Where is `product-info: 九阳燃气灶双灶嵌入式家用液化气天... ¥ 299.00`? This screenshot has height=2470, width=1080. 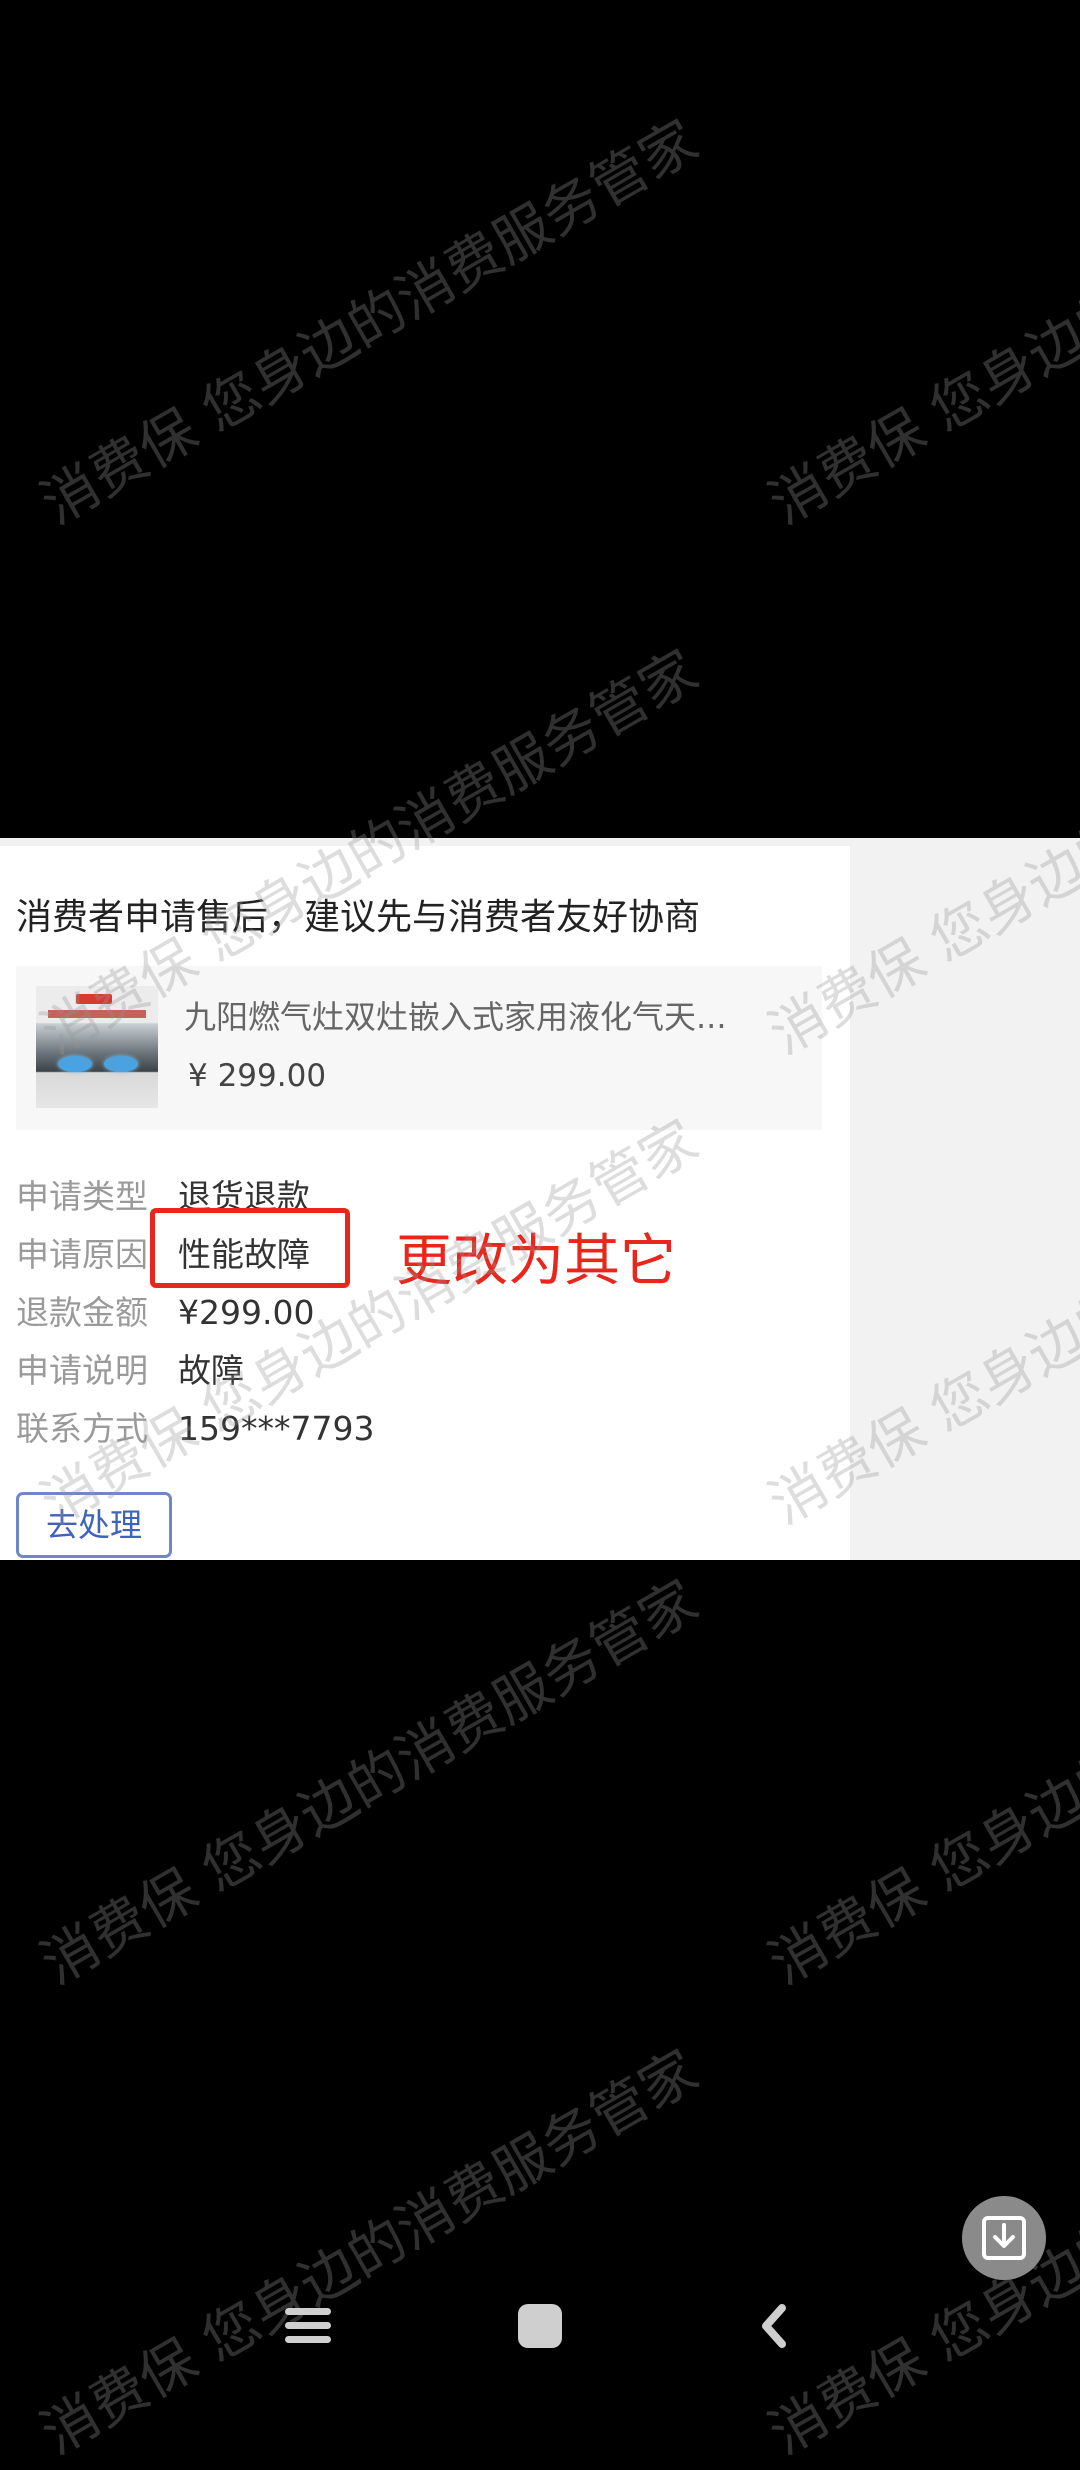
product-info: 九阳燃气灶双灶嵌入式家用液化气天... ¥ 299.00 is located at coordinates (419, 1048).